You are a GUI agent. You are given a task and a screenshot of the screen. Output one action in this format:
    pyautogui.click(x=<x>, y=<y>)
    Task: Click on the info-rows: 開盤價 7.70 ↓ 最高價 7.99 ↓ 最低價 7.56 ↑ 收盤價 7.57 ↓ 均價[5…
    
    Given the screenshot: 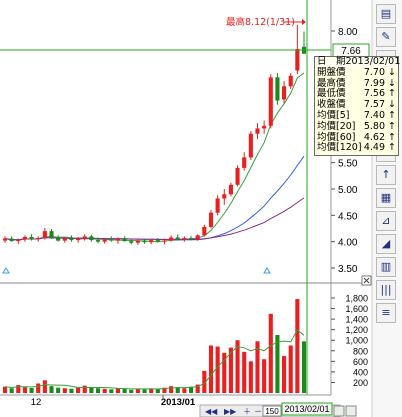 What is the action you would take?
    pyautogui.click(x=356, y=110)
    